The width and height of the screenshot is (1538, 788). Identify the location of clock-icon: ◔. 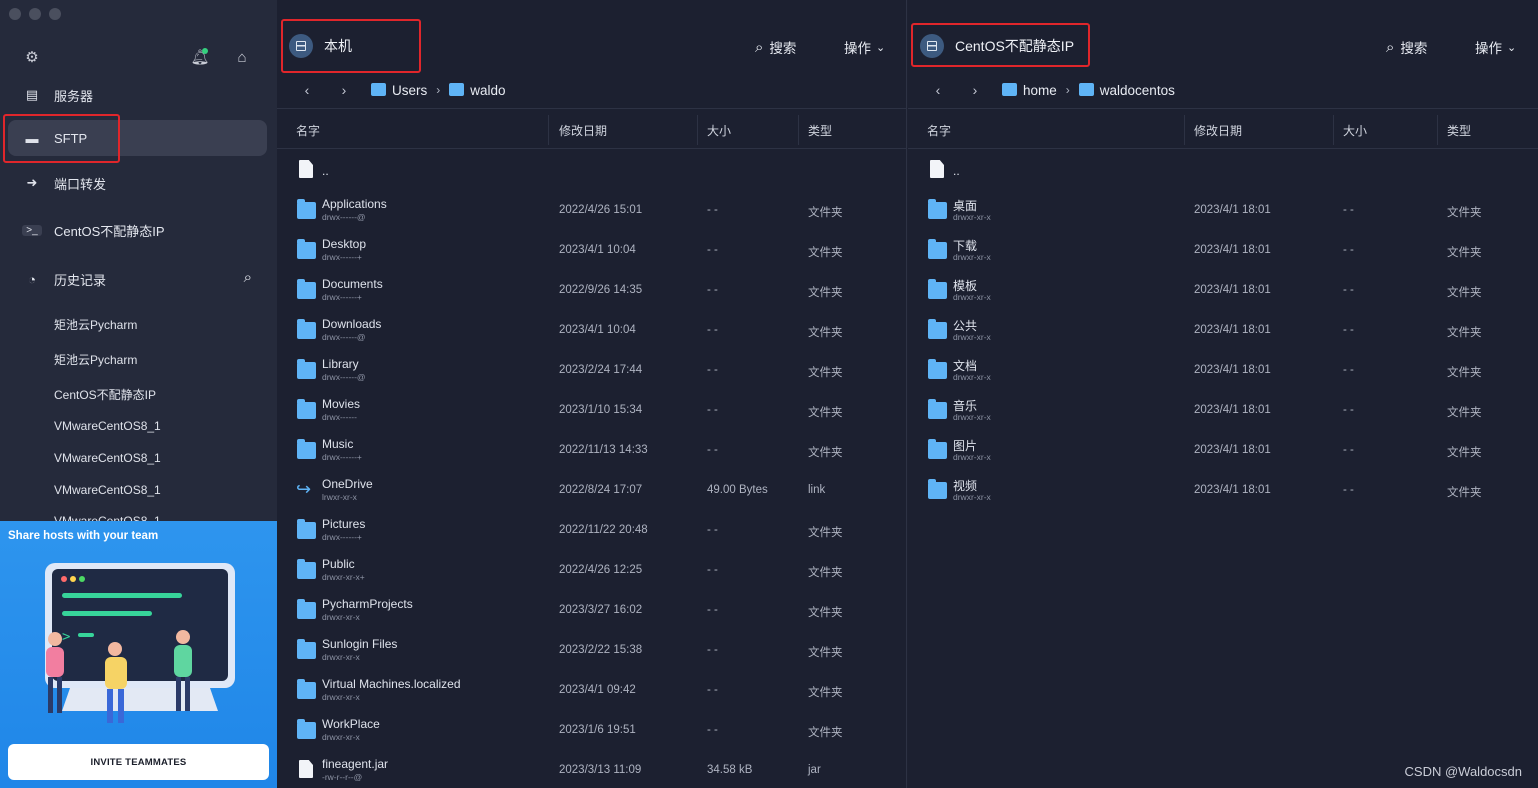
(32, 279).